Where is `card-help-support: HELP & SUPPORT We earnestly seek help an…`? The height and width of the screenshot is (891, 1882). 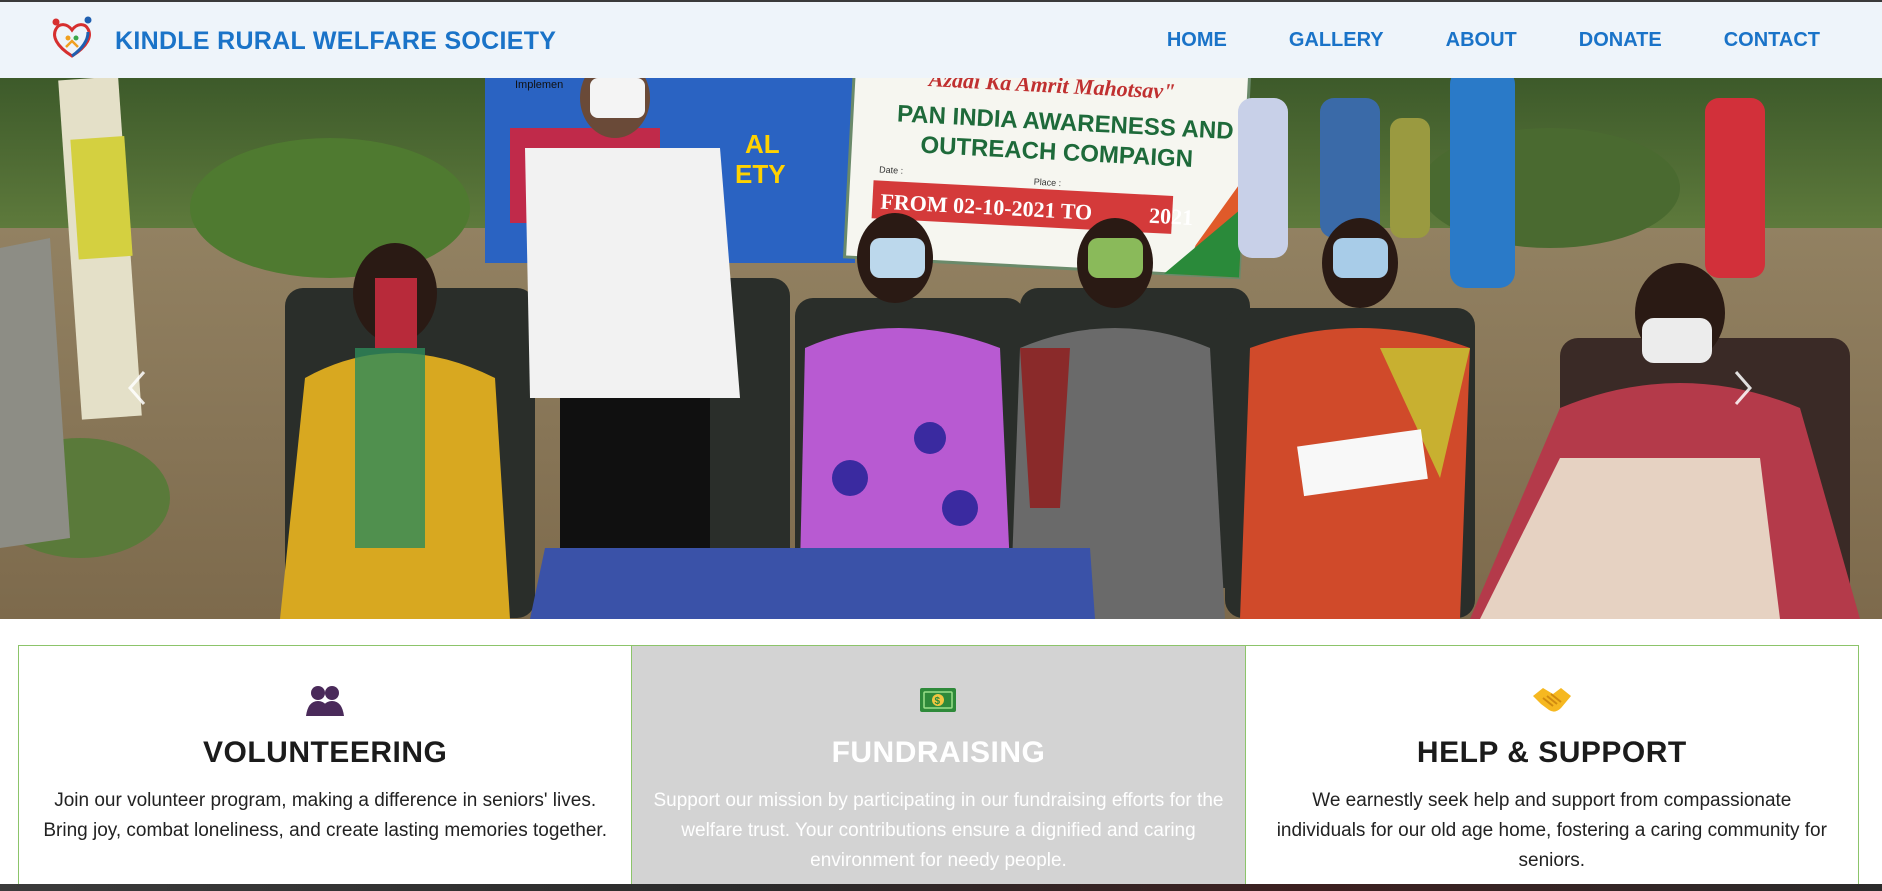
card-help-support: HELP & SUPPORT We earnestly seek help an… is located at coordinates (1552, 764).